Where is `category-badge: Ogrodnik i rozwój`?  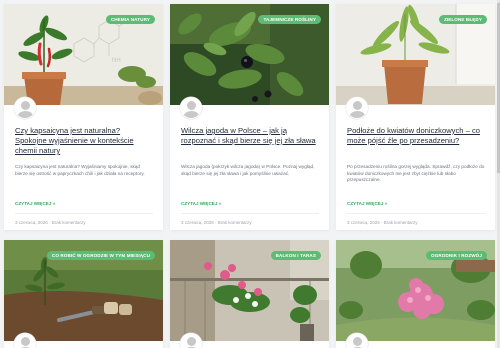 category-badge: Ogrodnik i rozwój is located at coordinates (456, 255).